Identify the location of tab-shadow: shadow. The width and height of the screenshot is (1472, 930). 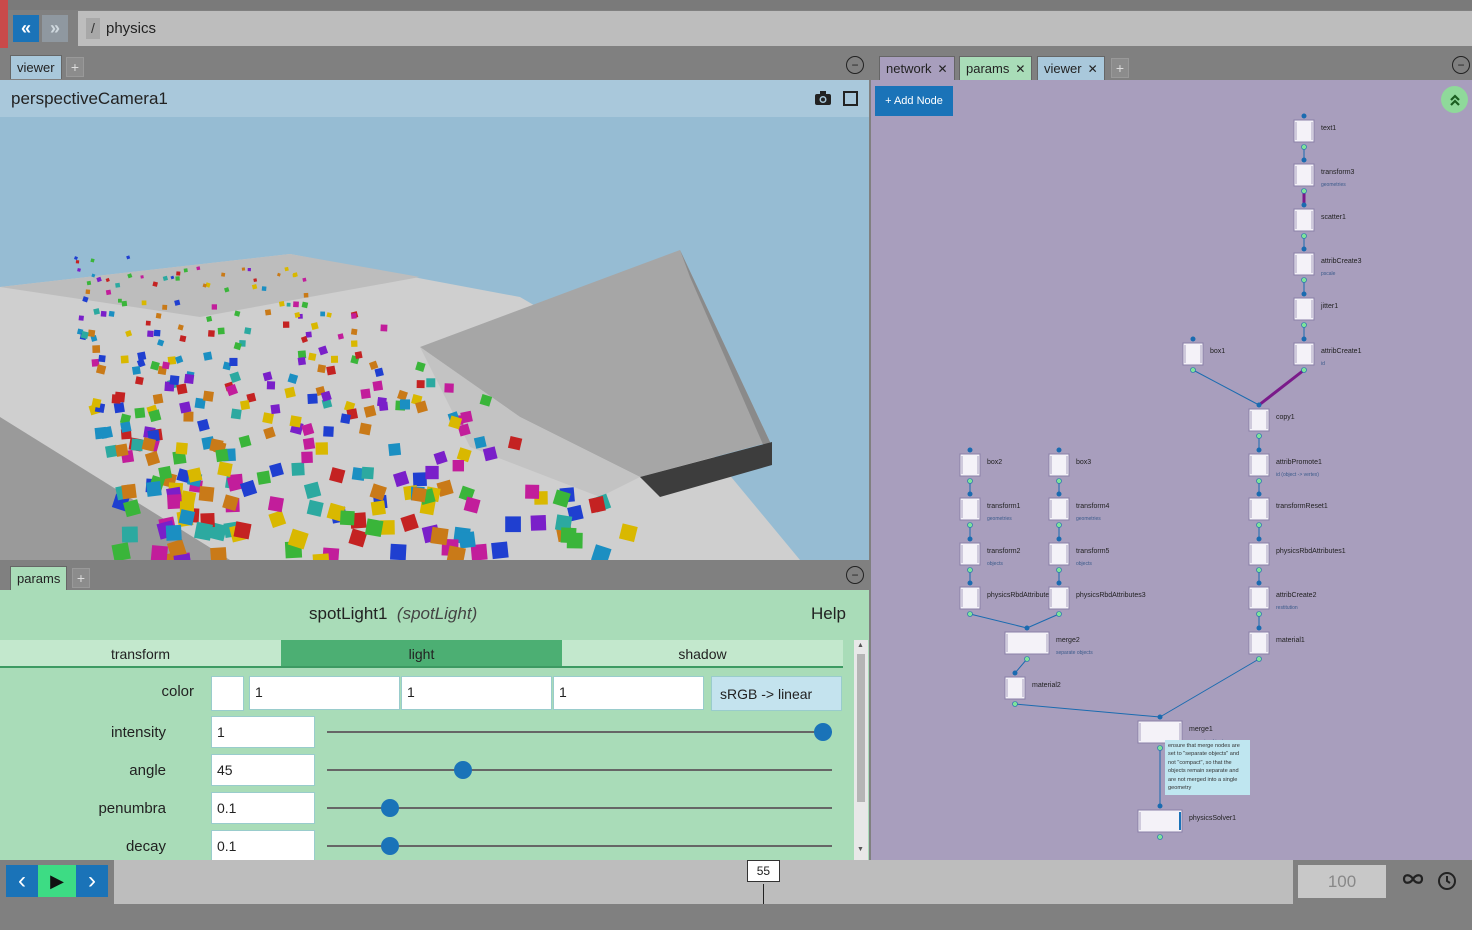
(702, 653).